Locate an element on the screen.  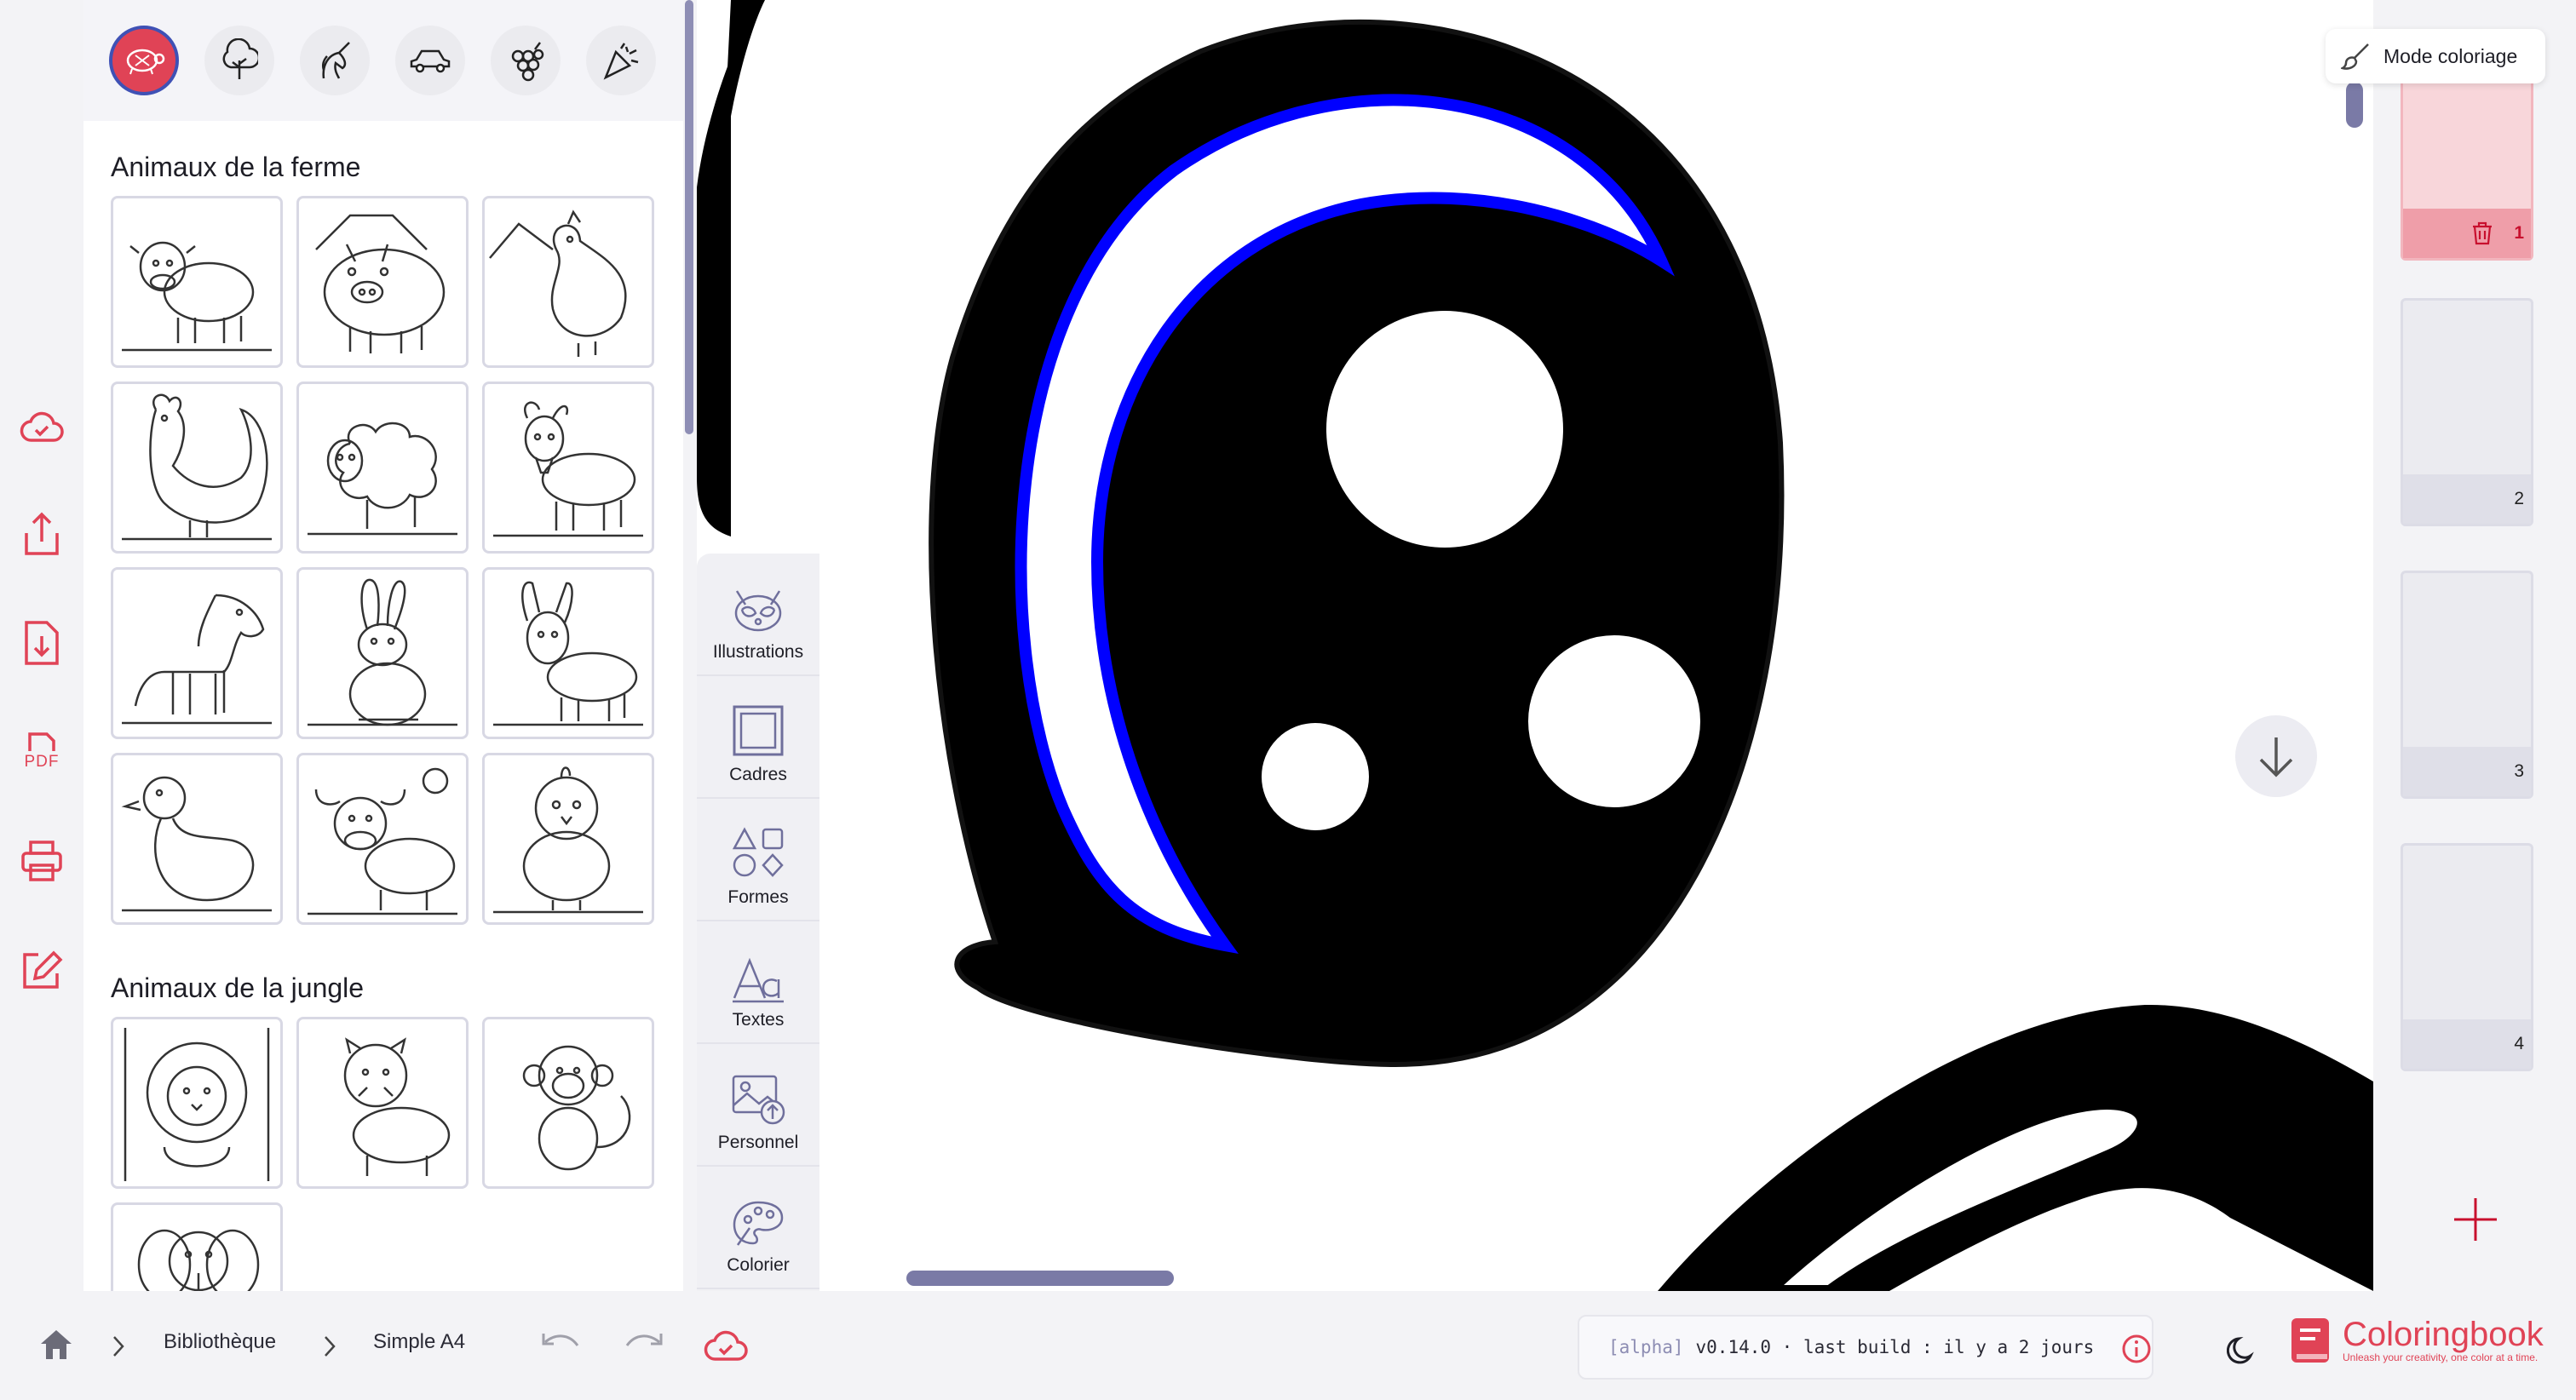
thumbnail-cow is located at coordinates (197, 282).